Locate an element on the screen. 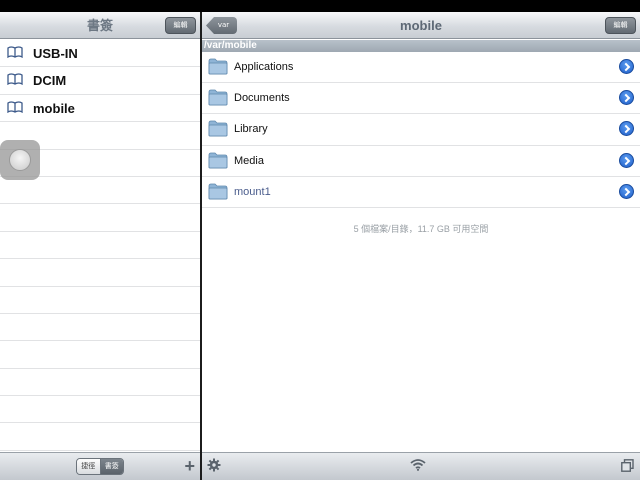 The width and height of the screenshot is (640, 480). storage-summary: 5 個檔案/目錄，11.7 GB 可用空間 is located at coordinates (421, 229).